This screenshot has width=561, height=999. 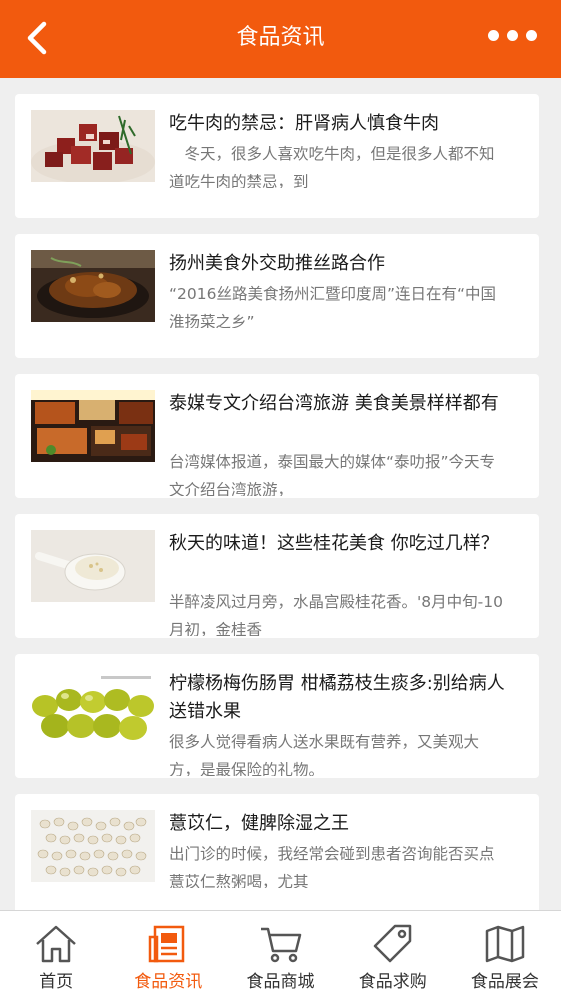 I want to click on top-nav-bar: 食品资讯, so click(x=280, y=39).